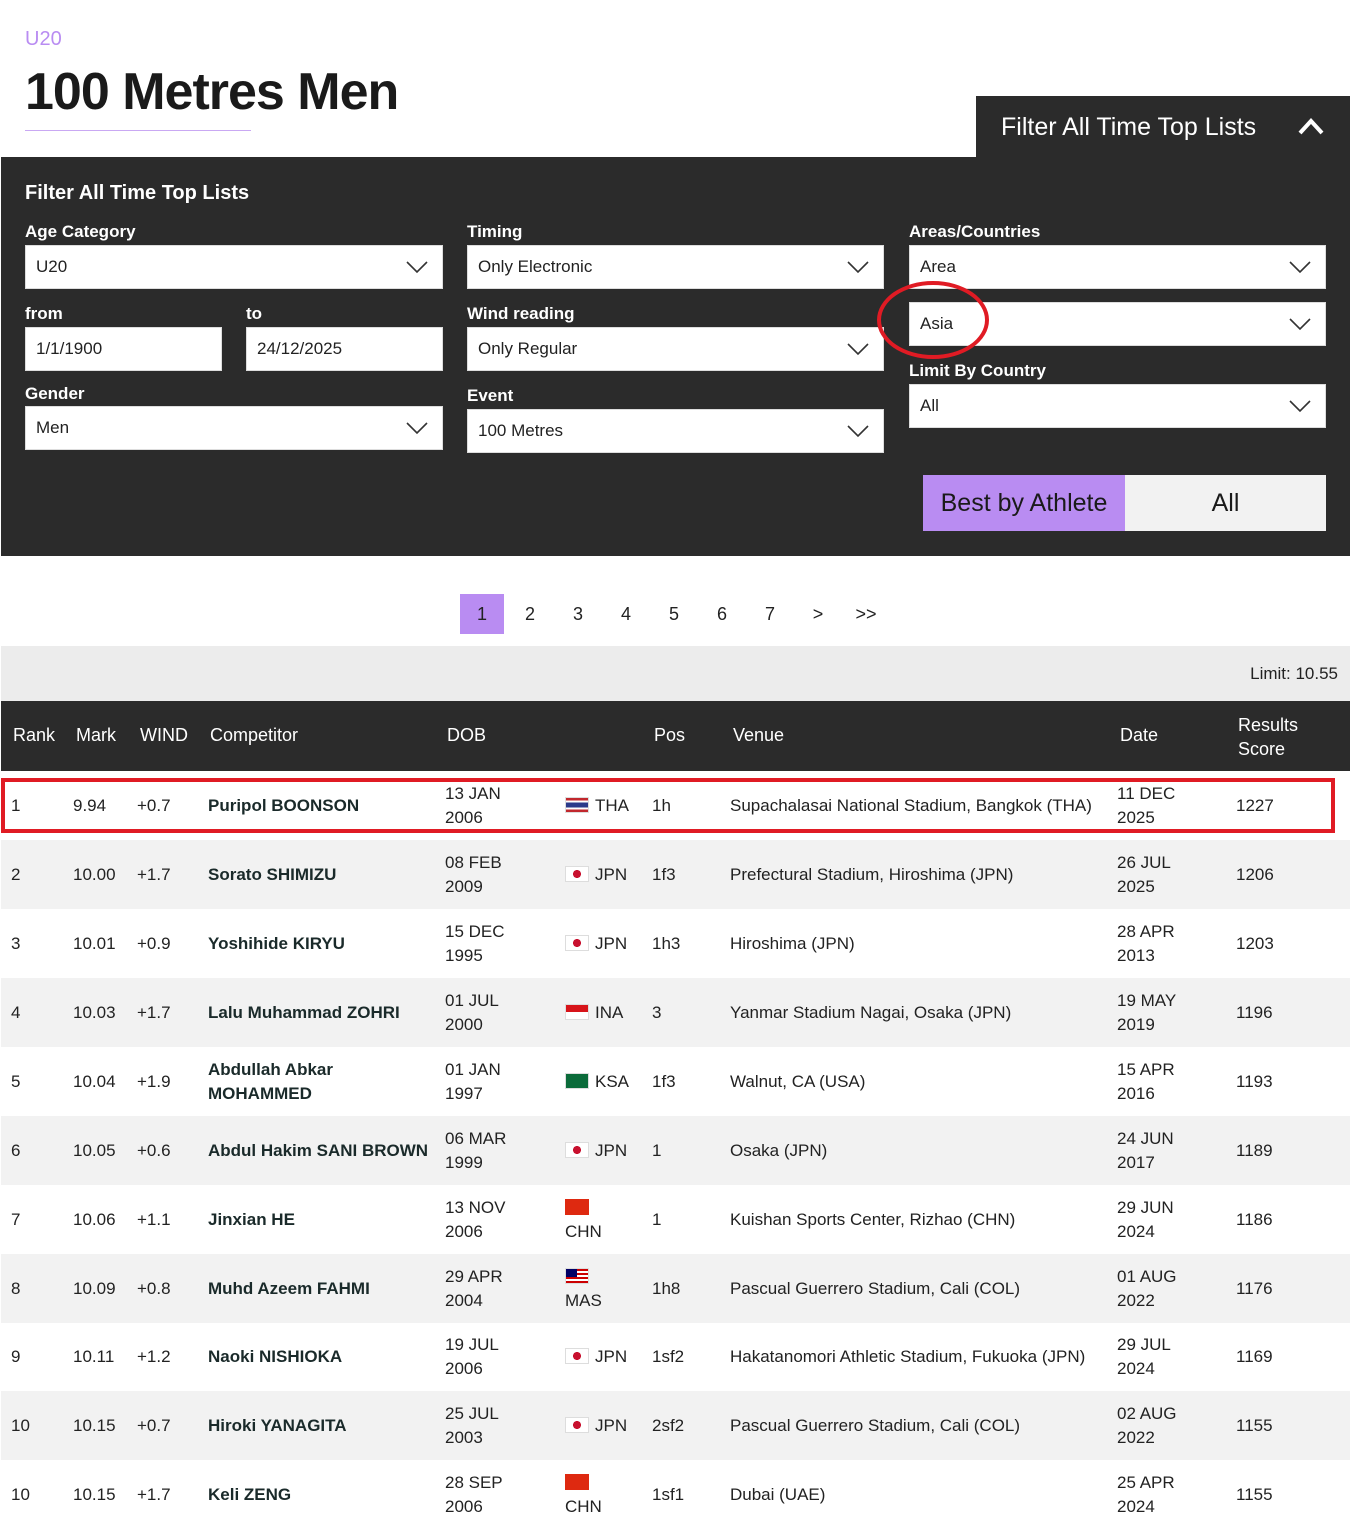 This screenshot has height=1531, width=1350. I want to click on date-line2: 2022, so click(1136, 1437).